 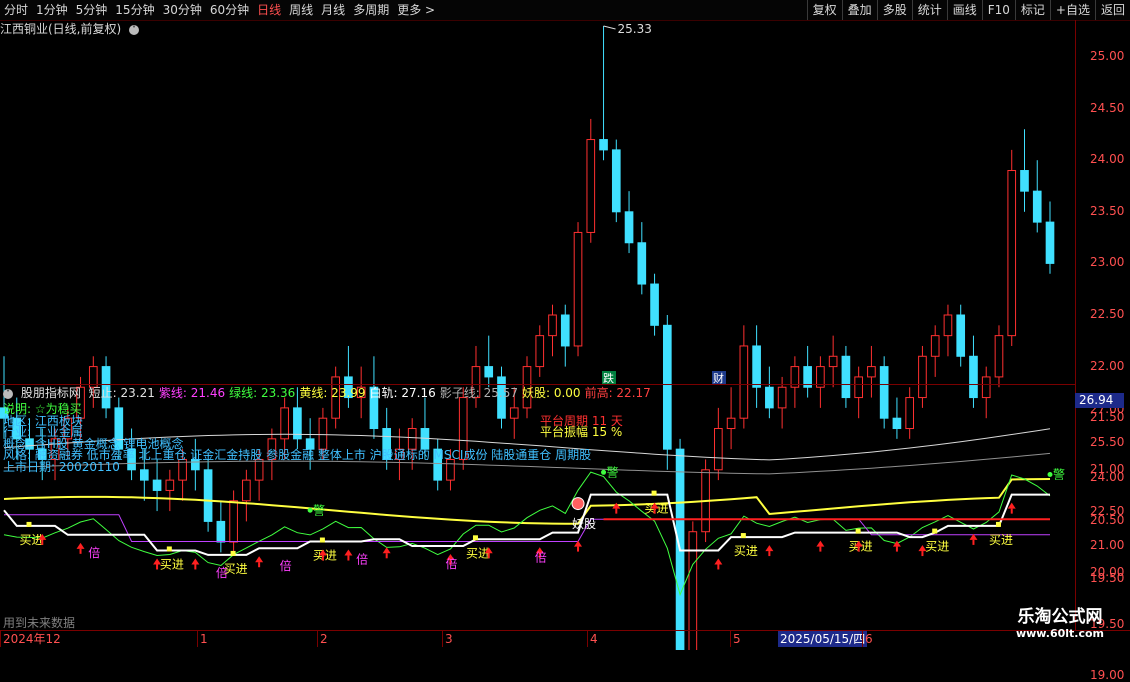 What do you see at coordinates (635, 29) in the screenshot?
I see `max-price-label: 25.33` at bounding box center [635, 29].